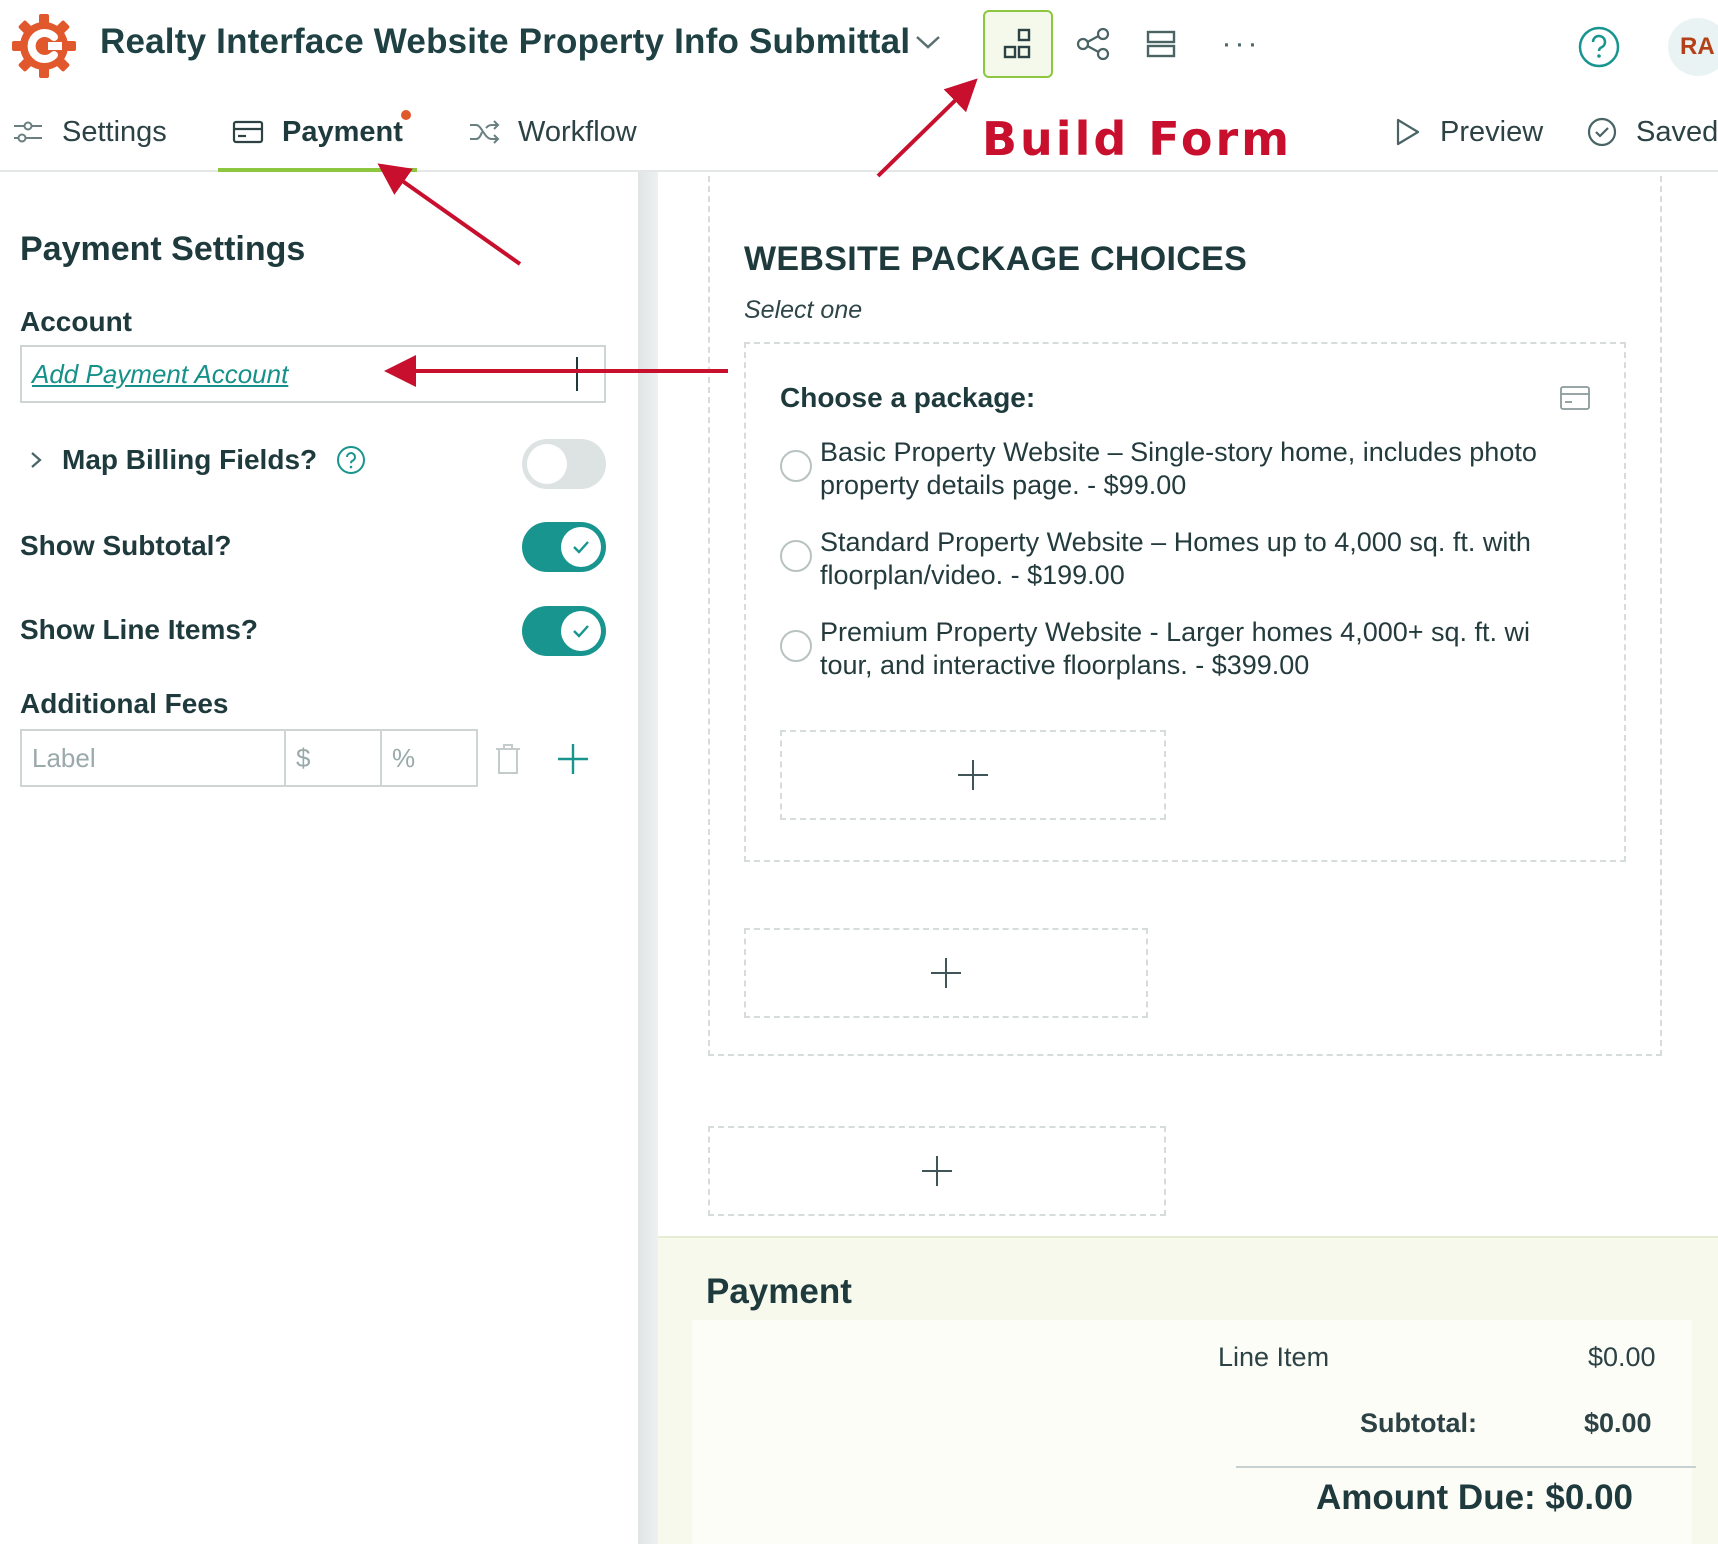 This screenshot has height=1544, width=1718. I want to click on account-label: Account, so click(76, 321).